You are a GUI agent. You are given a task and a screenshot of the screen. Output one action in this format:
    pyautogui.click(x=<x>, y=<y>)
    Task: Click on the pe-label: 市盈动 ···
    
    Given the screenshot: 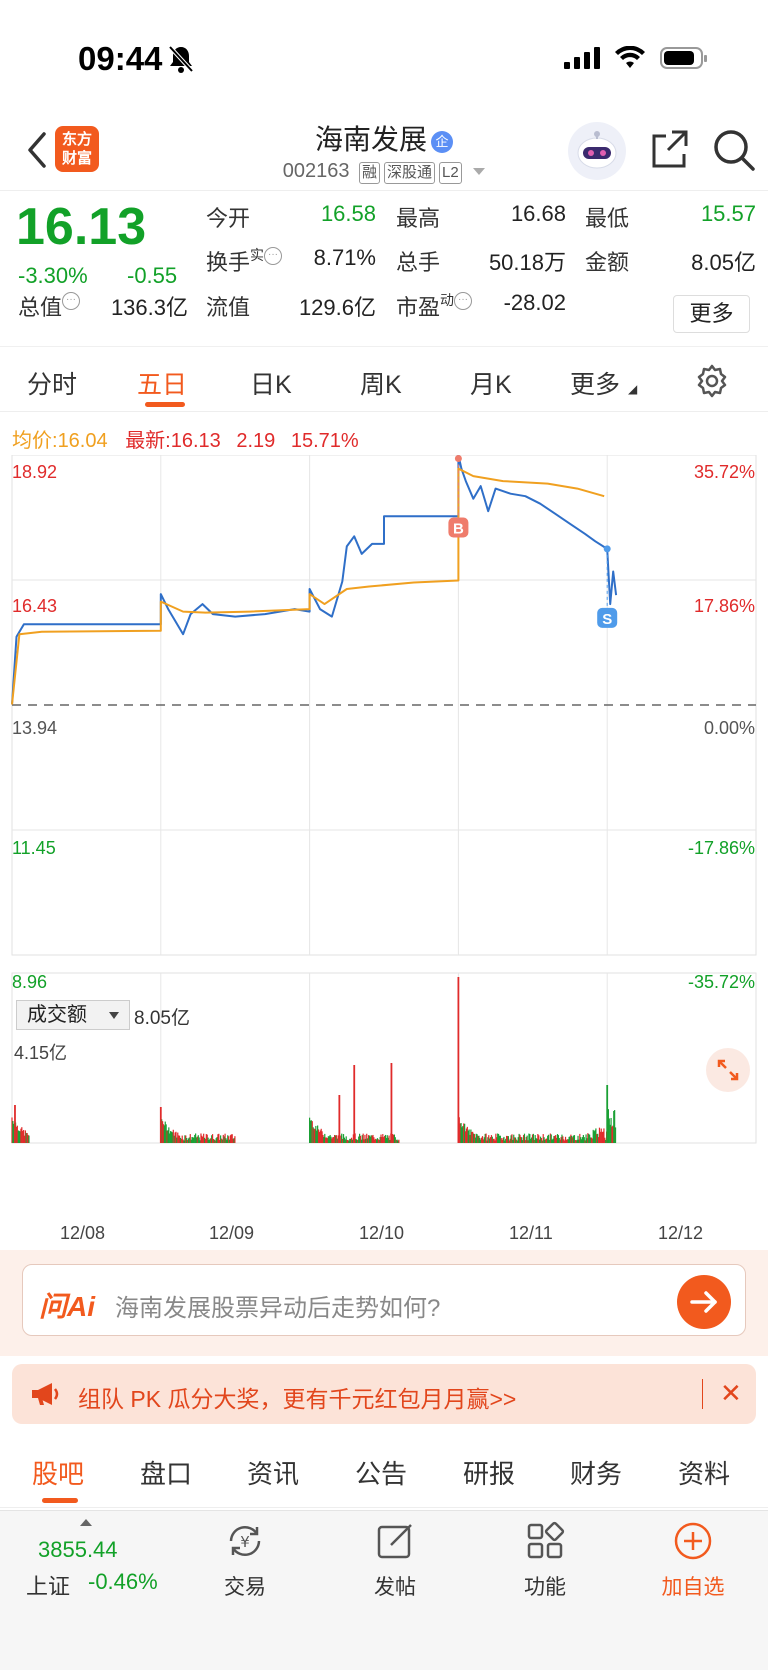 What is the action you would take?
    pyautogui.click(x=434, y=306)
    